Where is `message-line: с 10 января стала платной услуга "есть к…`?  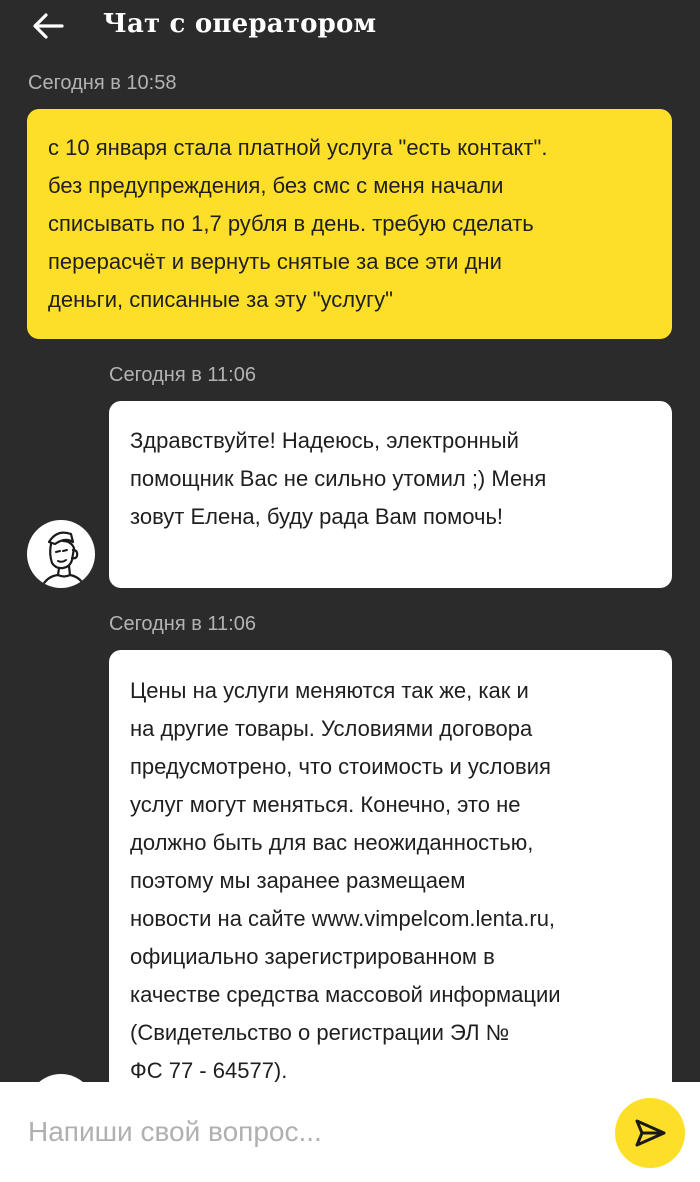 message-line: с 10 января стала платной услуга "есть к… is located at coordinates (298, 147).